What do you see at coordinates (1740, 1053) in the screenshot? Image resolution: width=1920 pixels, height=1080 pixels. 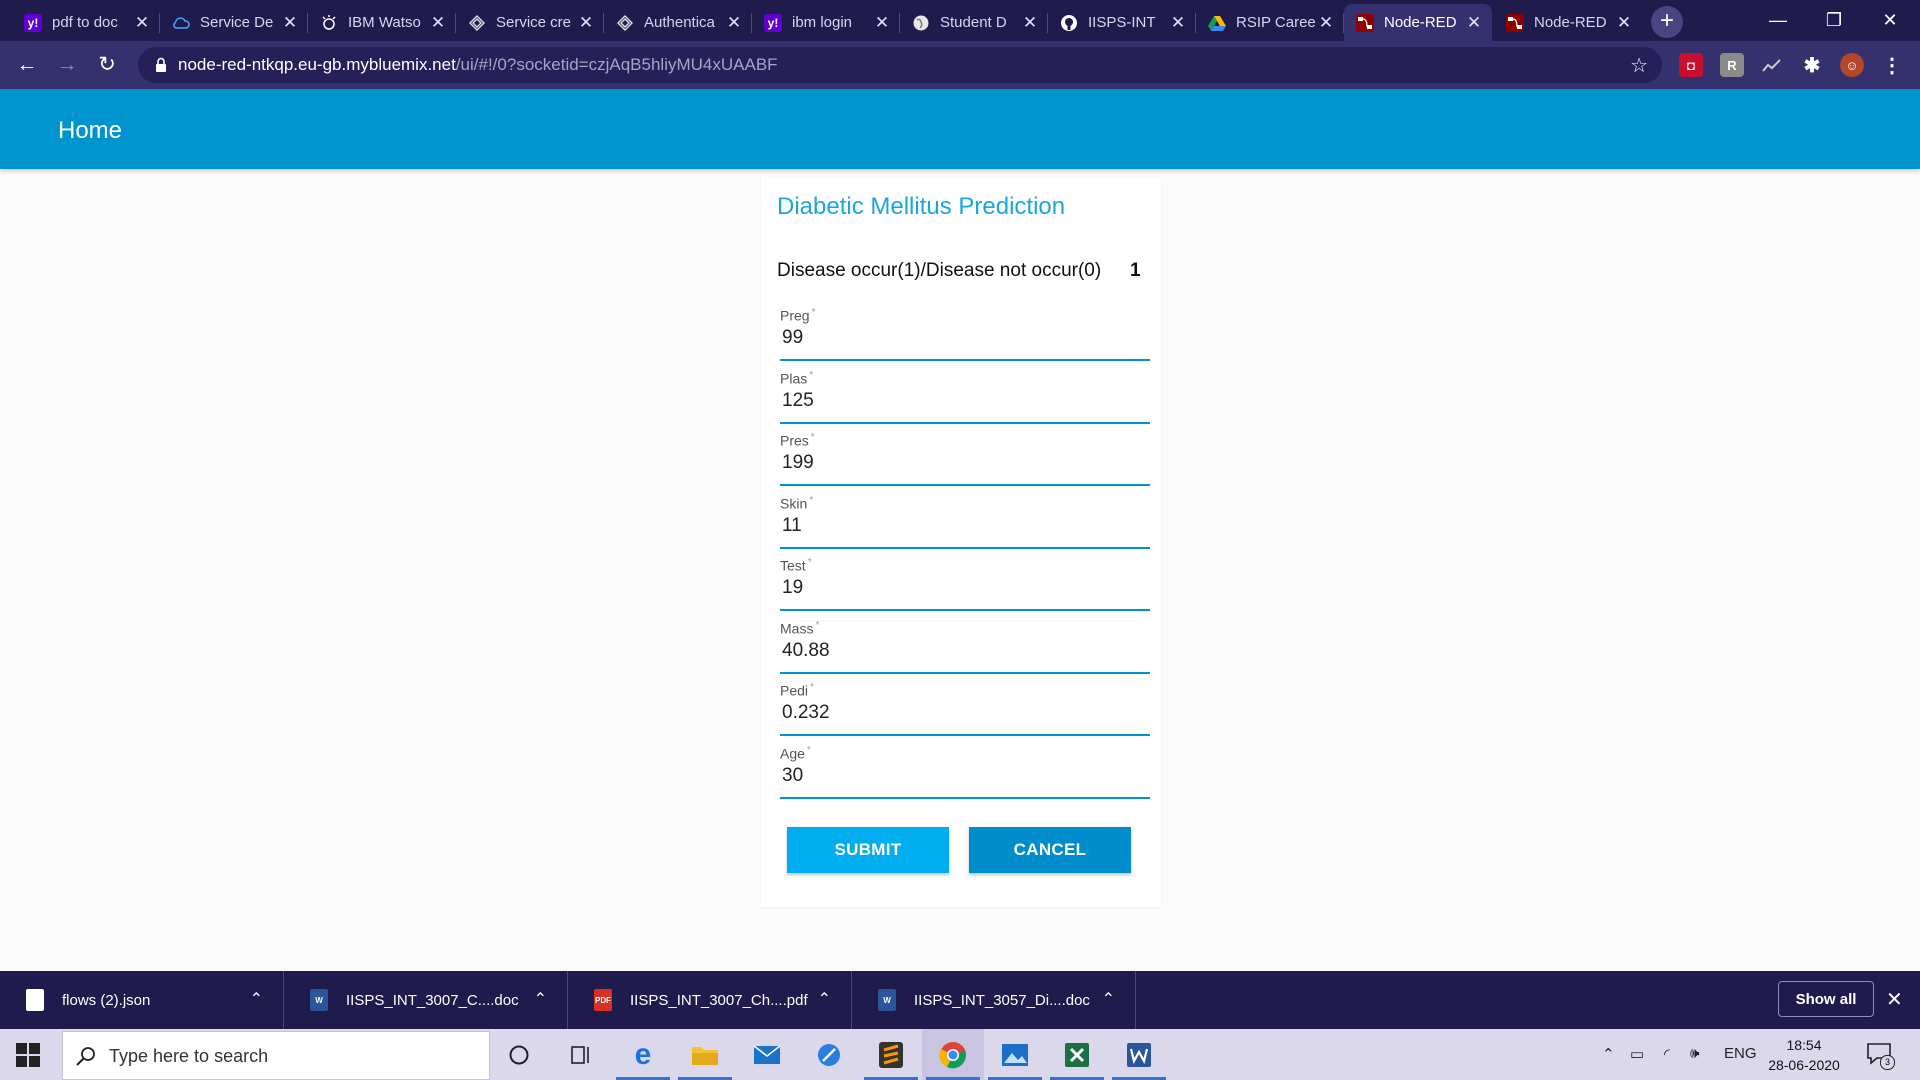 I see `language-indicator: ENG` at bounding box center [1740, 1053].